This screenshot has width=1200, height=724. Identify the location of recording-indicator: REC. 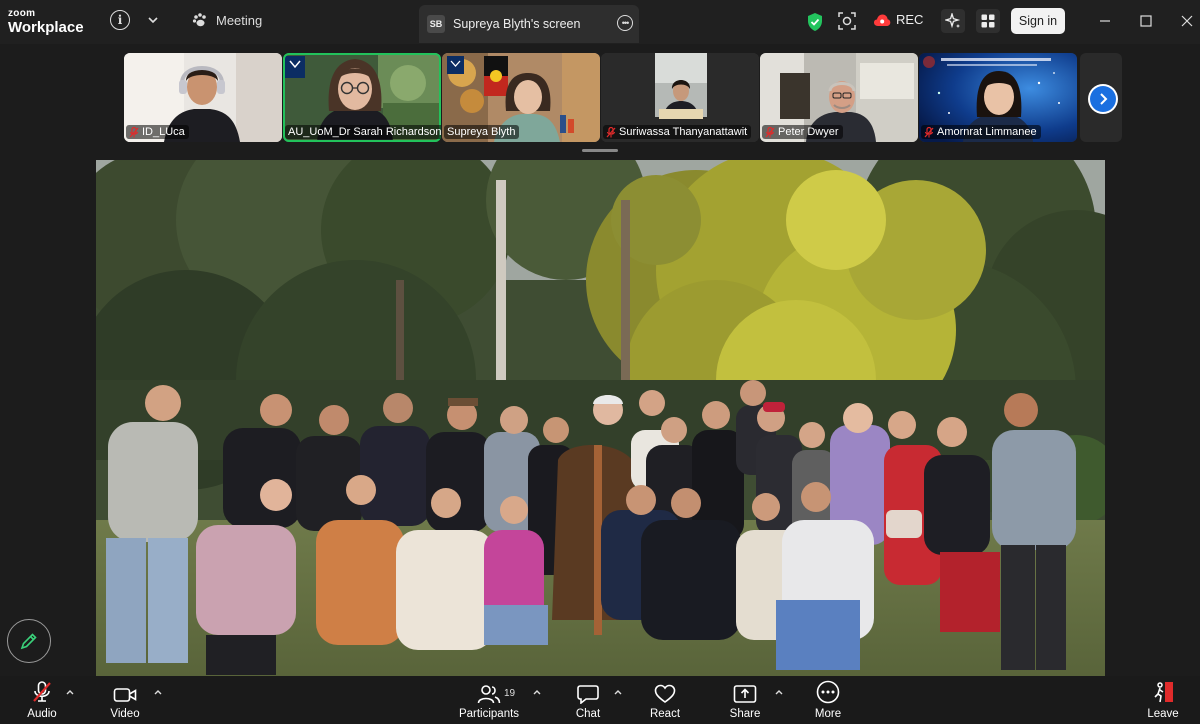
(898, 19).